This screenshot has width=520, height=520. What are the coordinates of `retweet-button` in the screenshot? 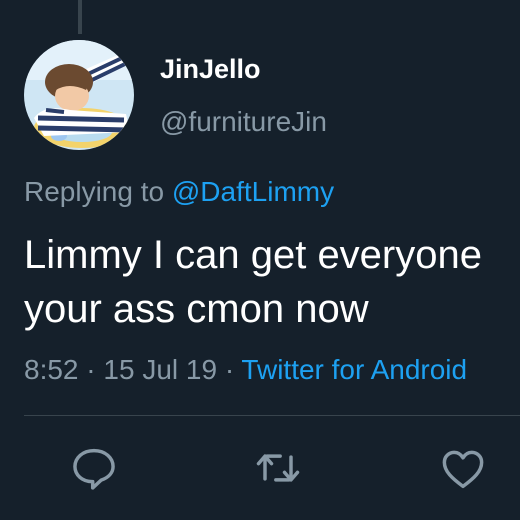 It's located at (278, 468).